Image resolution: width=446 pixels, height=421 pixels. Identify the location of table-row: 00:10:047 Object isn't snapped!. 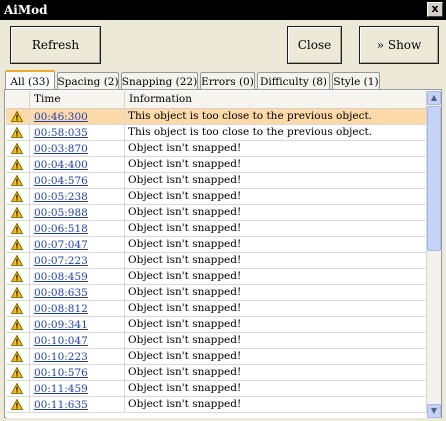
(216, 341).